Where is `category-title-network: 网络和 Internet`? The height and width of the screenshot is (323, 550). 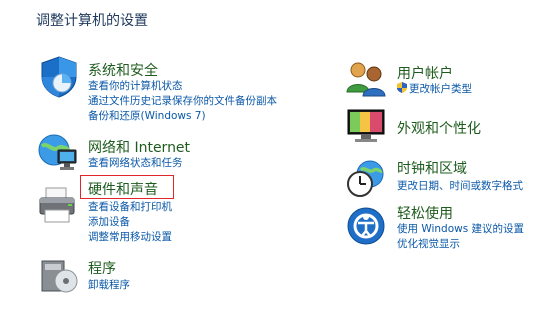 category-title-network: 网络和 Internet is located at coordinates (139, 147).